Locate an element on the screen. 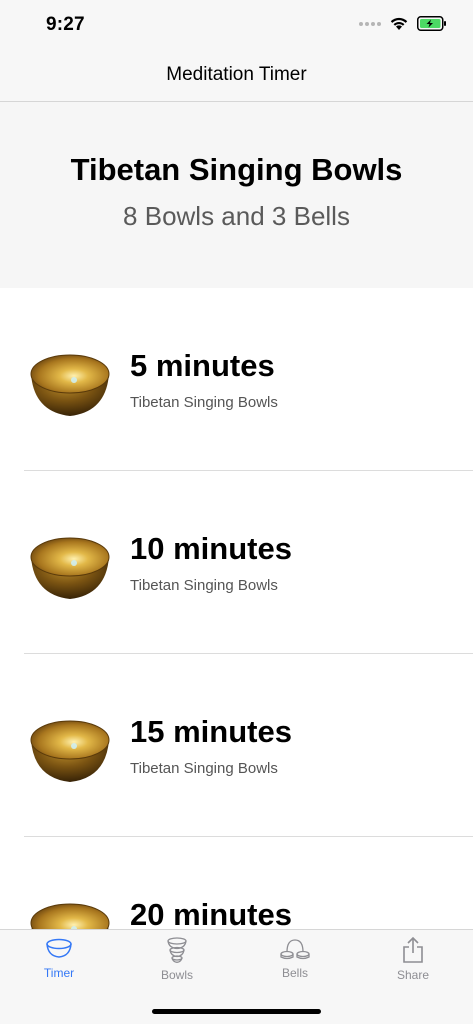 This screenshot has height=1024, width=473. header-subtitle: 8 Bowls and 3 Bells is located at coordinates (236, 216).